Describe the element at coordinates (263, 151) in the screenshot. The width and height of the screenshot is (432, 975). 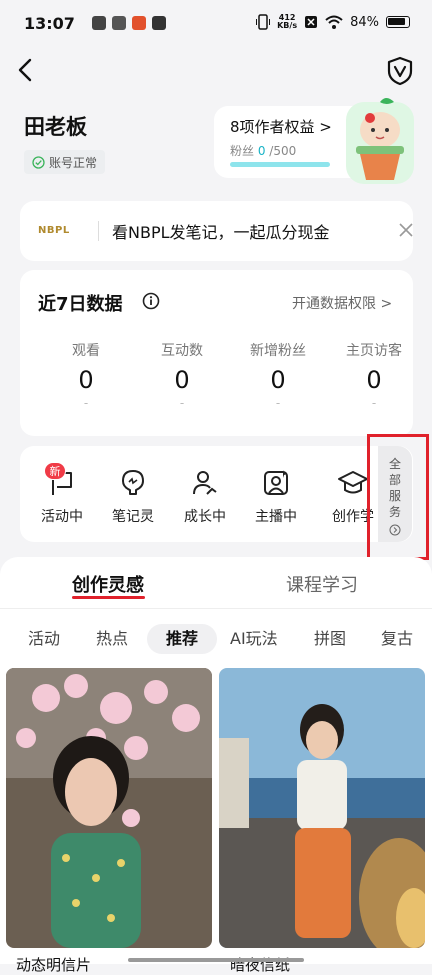
I see `fans-progress-text: 粉丝 0 /500` at that location.